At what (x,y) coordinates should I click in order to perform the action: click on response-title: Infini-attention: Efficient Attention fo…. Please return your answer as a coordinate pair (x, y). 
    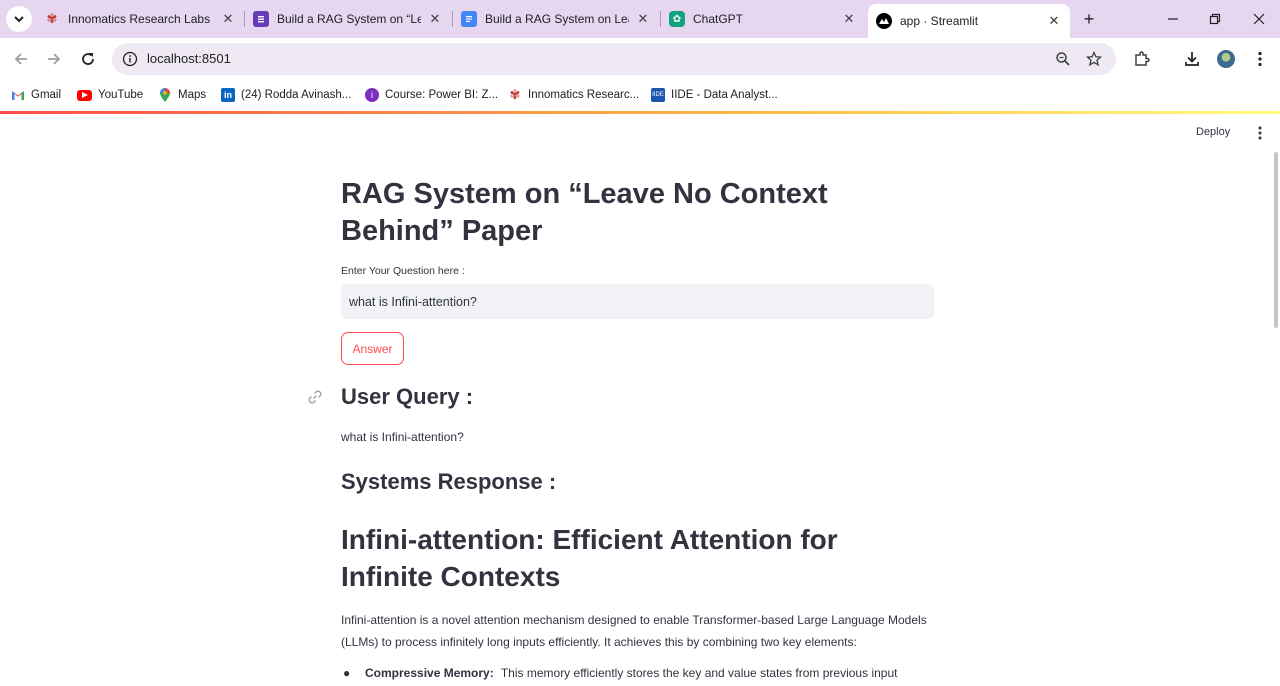
    Looking at the image, I should click on (589, 558).